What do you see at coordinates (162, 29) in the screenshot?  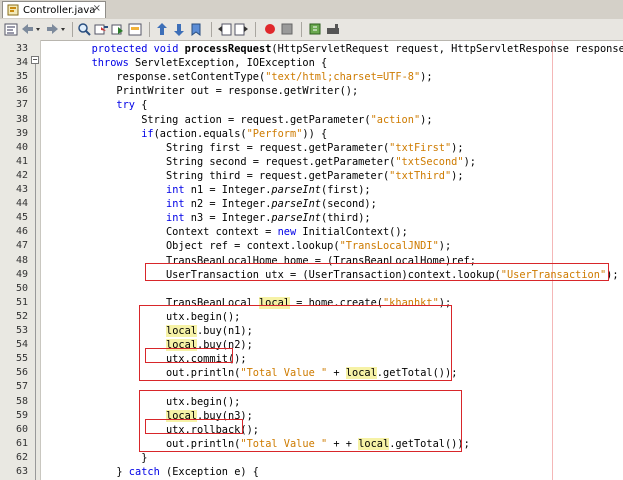 I see `prev-bookmark-icon` at bounding box center [162, 29].